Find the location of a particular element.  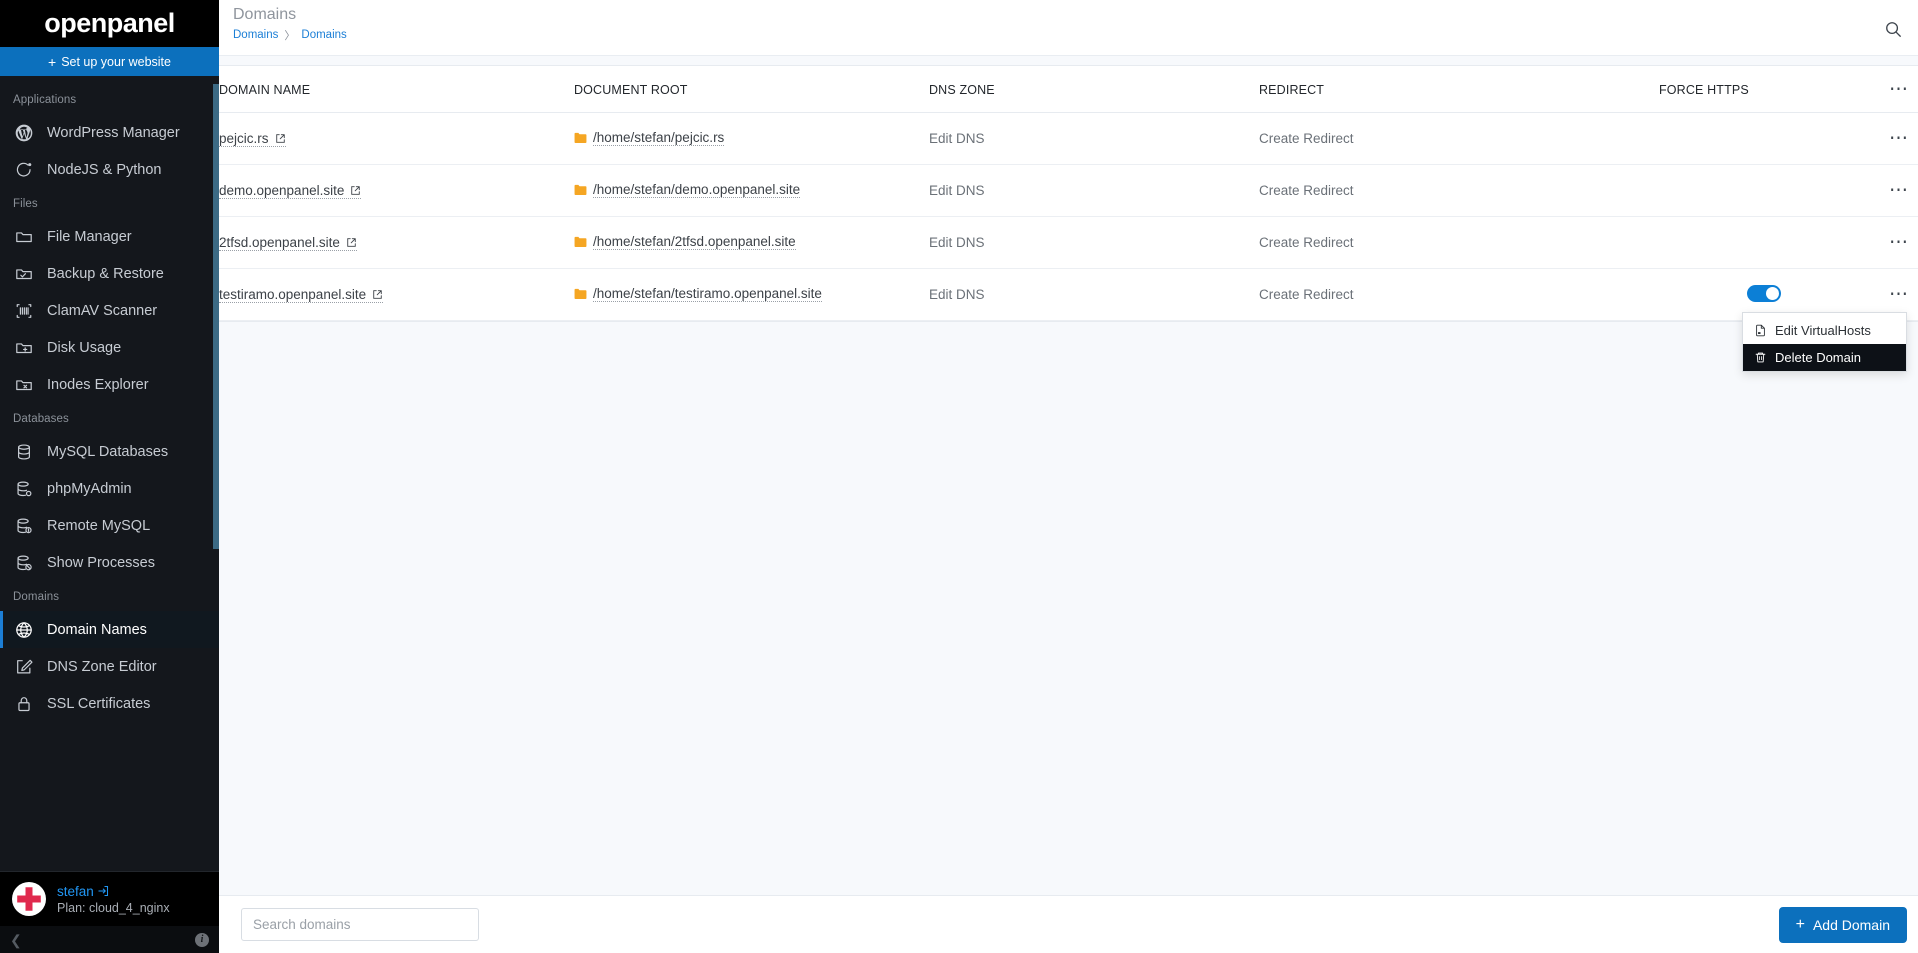

context-menu-item-edit-virtualhosts: Edit VirtualHosts is located at coordinates (1824, 330).